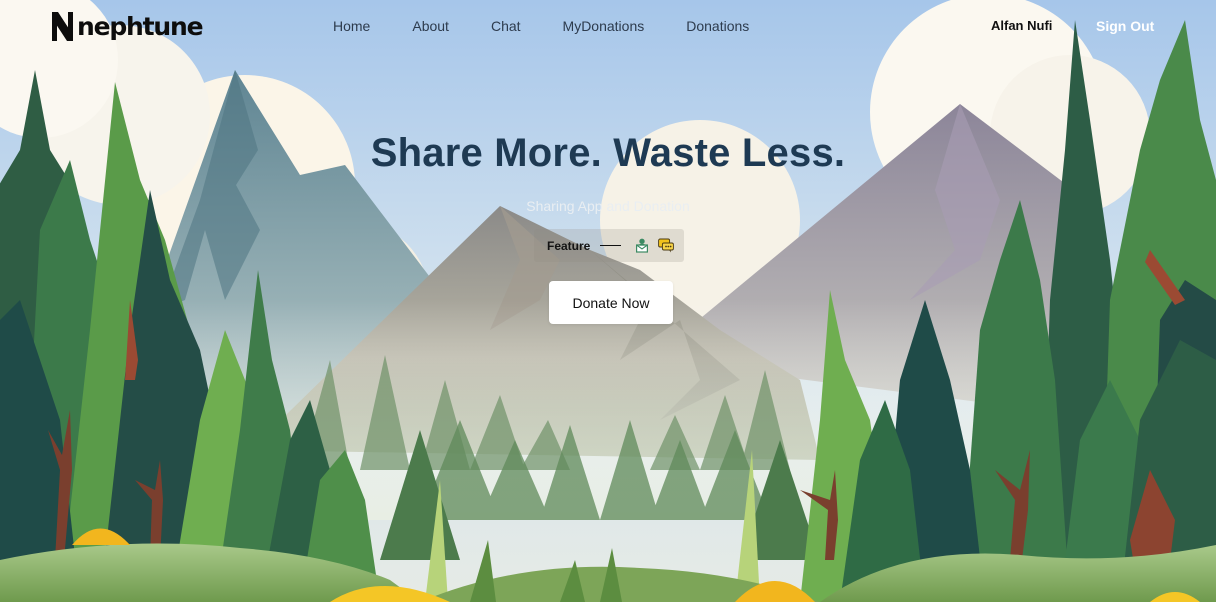 The width and height of the screenshot is (1216, 602). Describe the element at coordinates (608, 153) in the screenshot. I see `hero-title: Share More. Waste Less.` at that location.